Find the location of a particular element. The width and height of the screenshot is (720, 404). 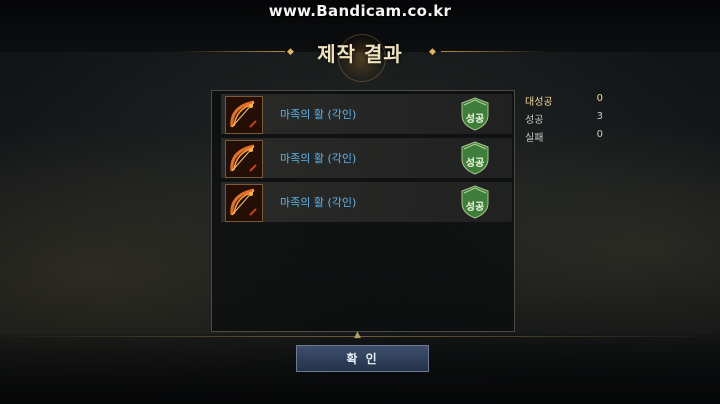

result-stats: 대성공 0 성공 3 실패 0 is located at coordinates (565, 120).